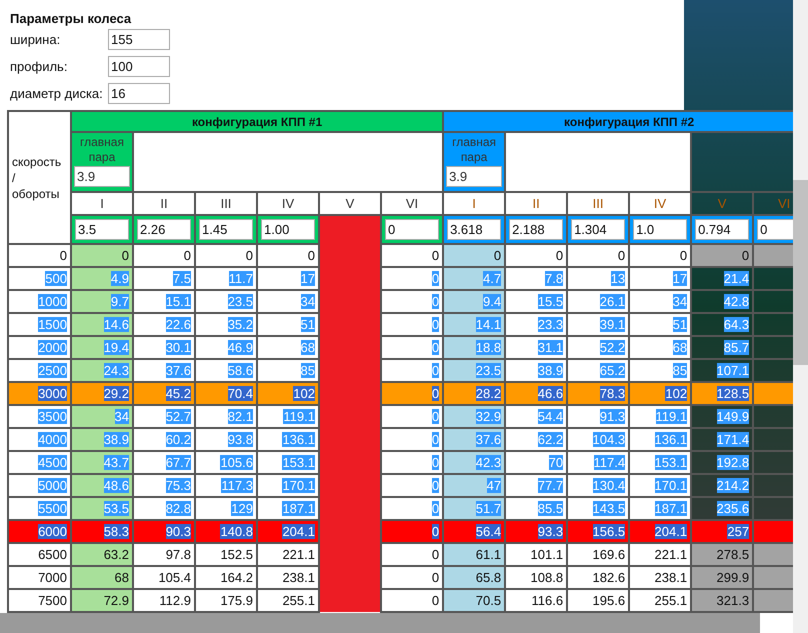 Image resolution: width=808 pixels, height=633 pixels. Describe the element at coordinates (660, 301) in the screenshot. I see `table-cell: 34` at that location.